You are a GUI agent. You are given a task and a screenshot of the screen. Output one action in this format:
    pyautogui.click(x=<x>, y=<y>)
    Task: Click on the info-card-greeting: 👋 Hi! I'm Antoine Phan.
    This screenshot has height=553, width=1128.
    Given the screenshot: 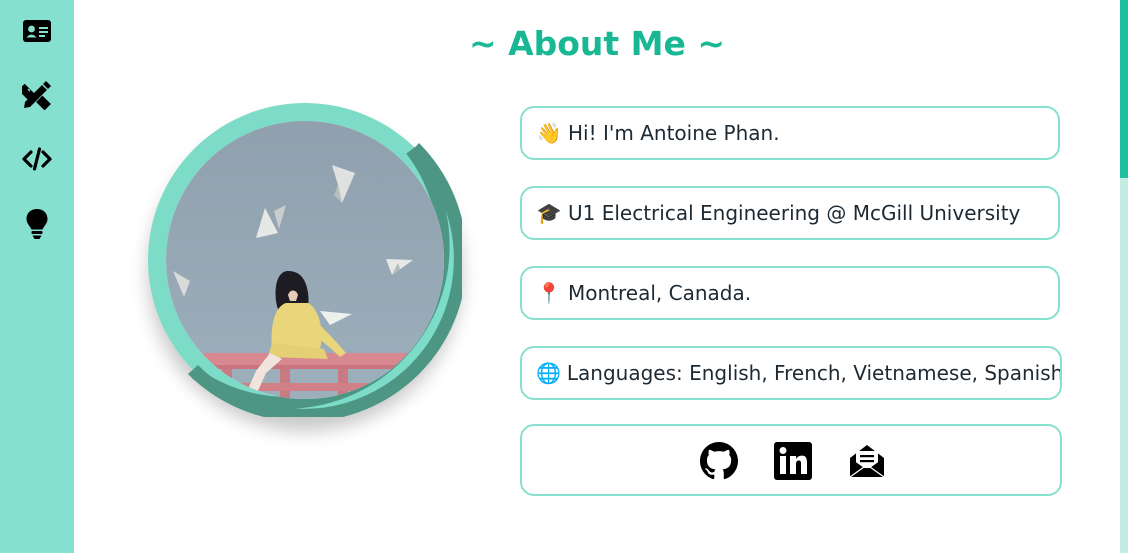 What is the action you would take?
    pyautogui.click(x=790, y=133)
    